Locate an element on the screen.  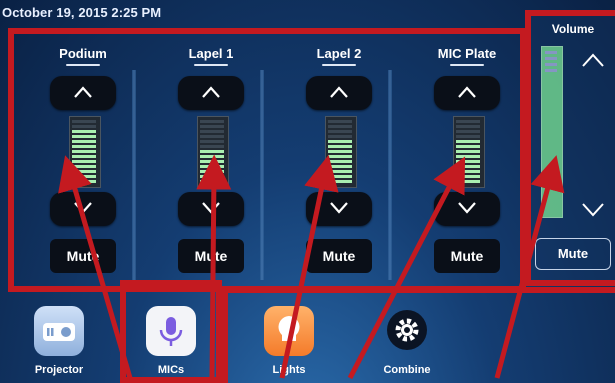
channel-label: MIC Plate is located at coordinates (467, 53).